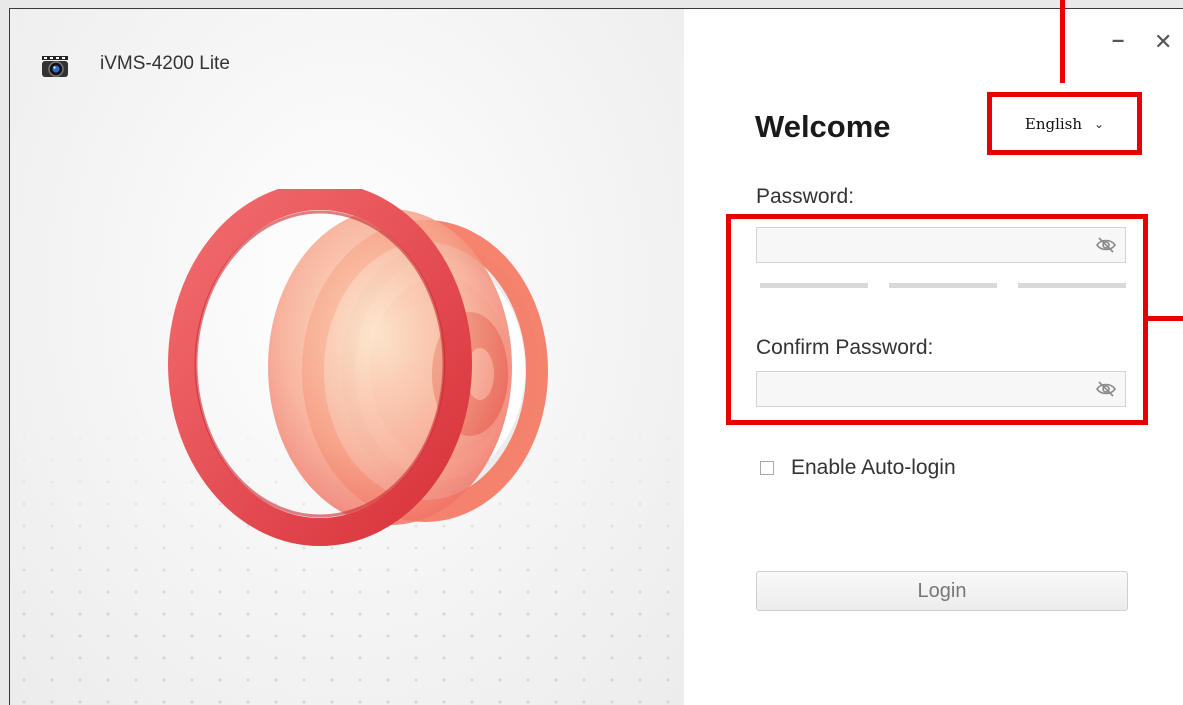 Image resolution: width=1183 pixels, height=705 pixels. Describe the element at coordinates (823, 126) in the screenshot. I see `welcome-heading: Welcome` at that location.